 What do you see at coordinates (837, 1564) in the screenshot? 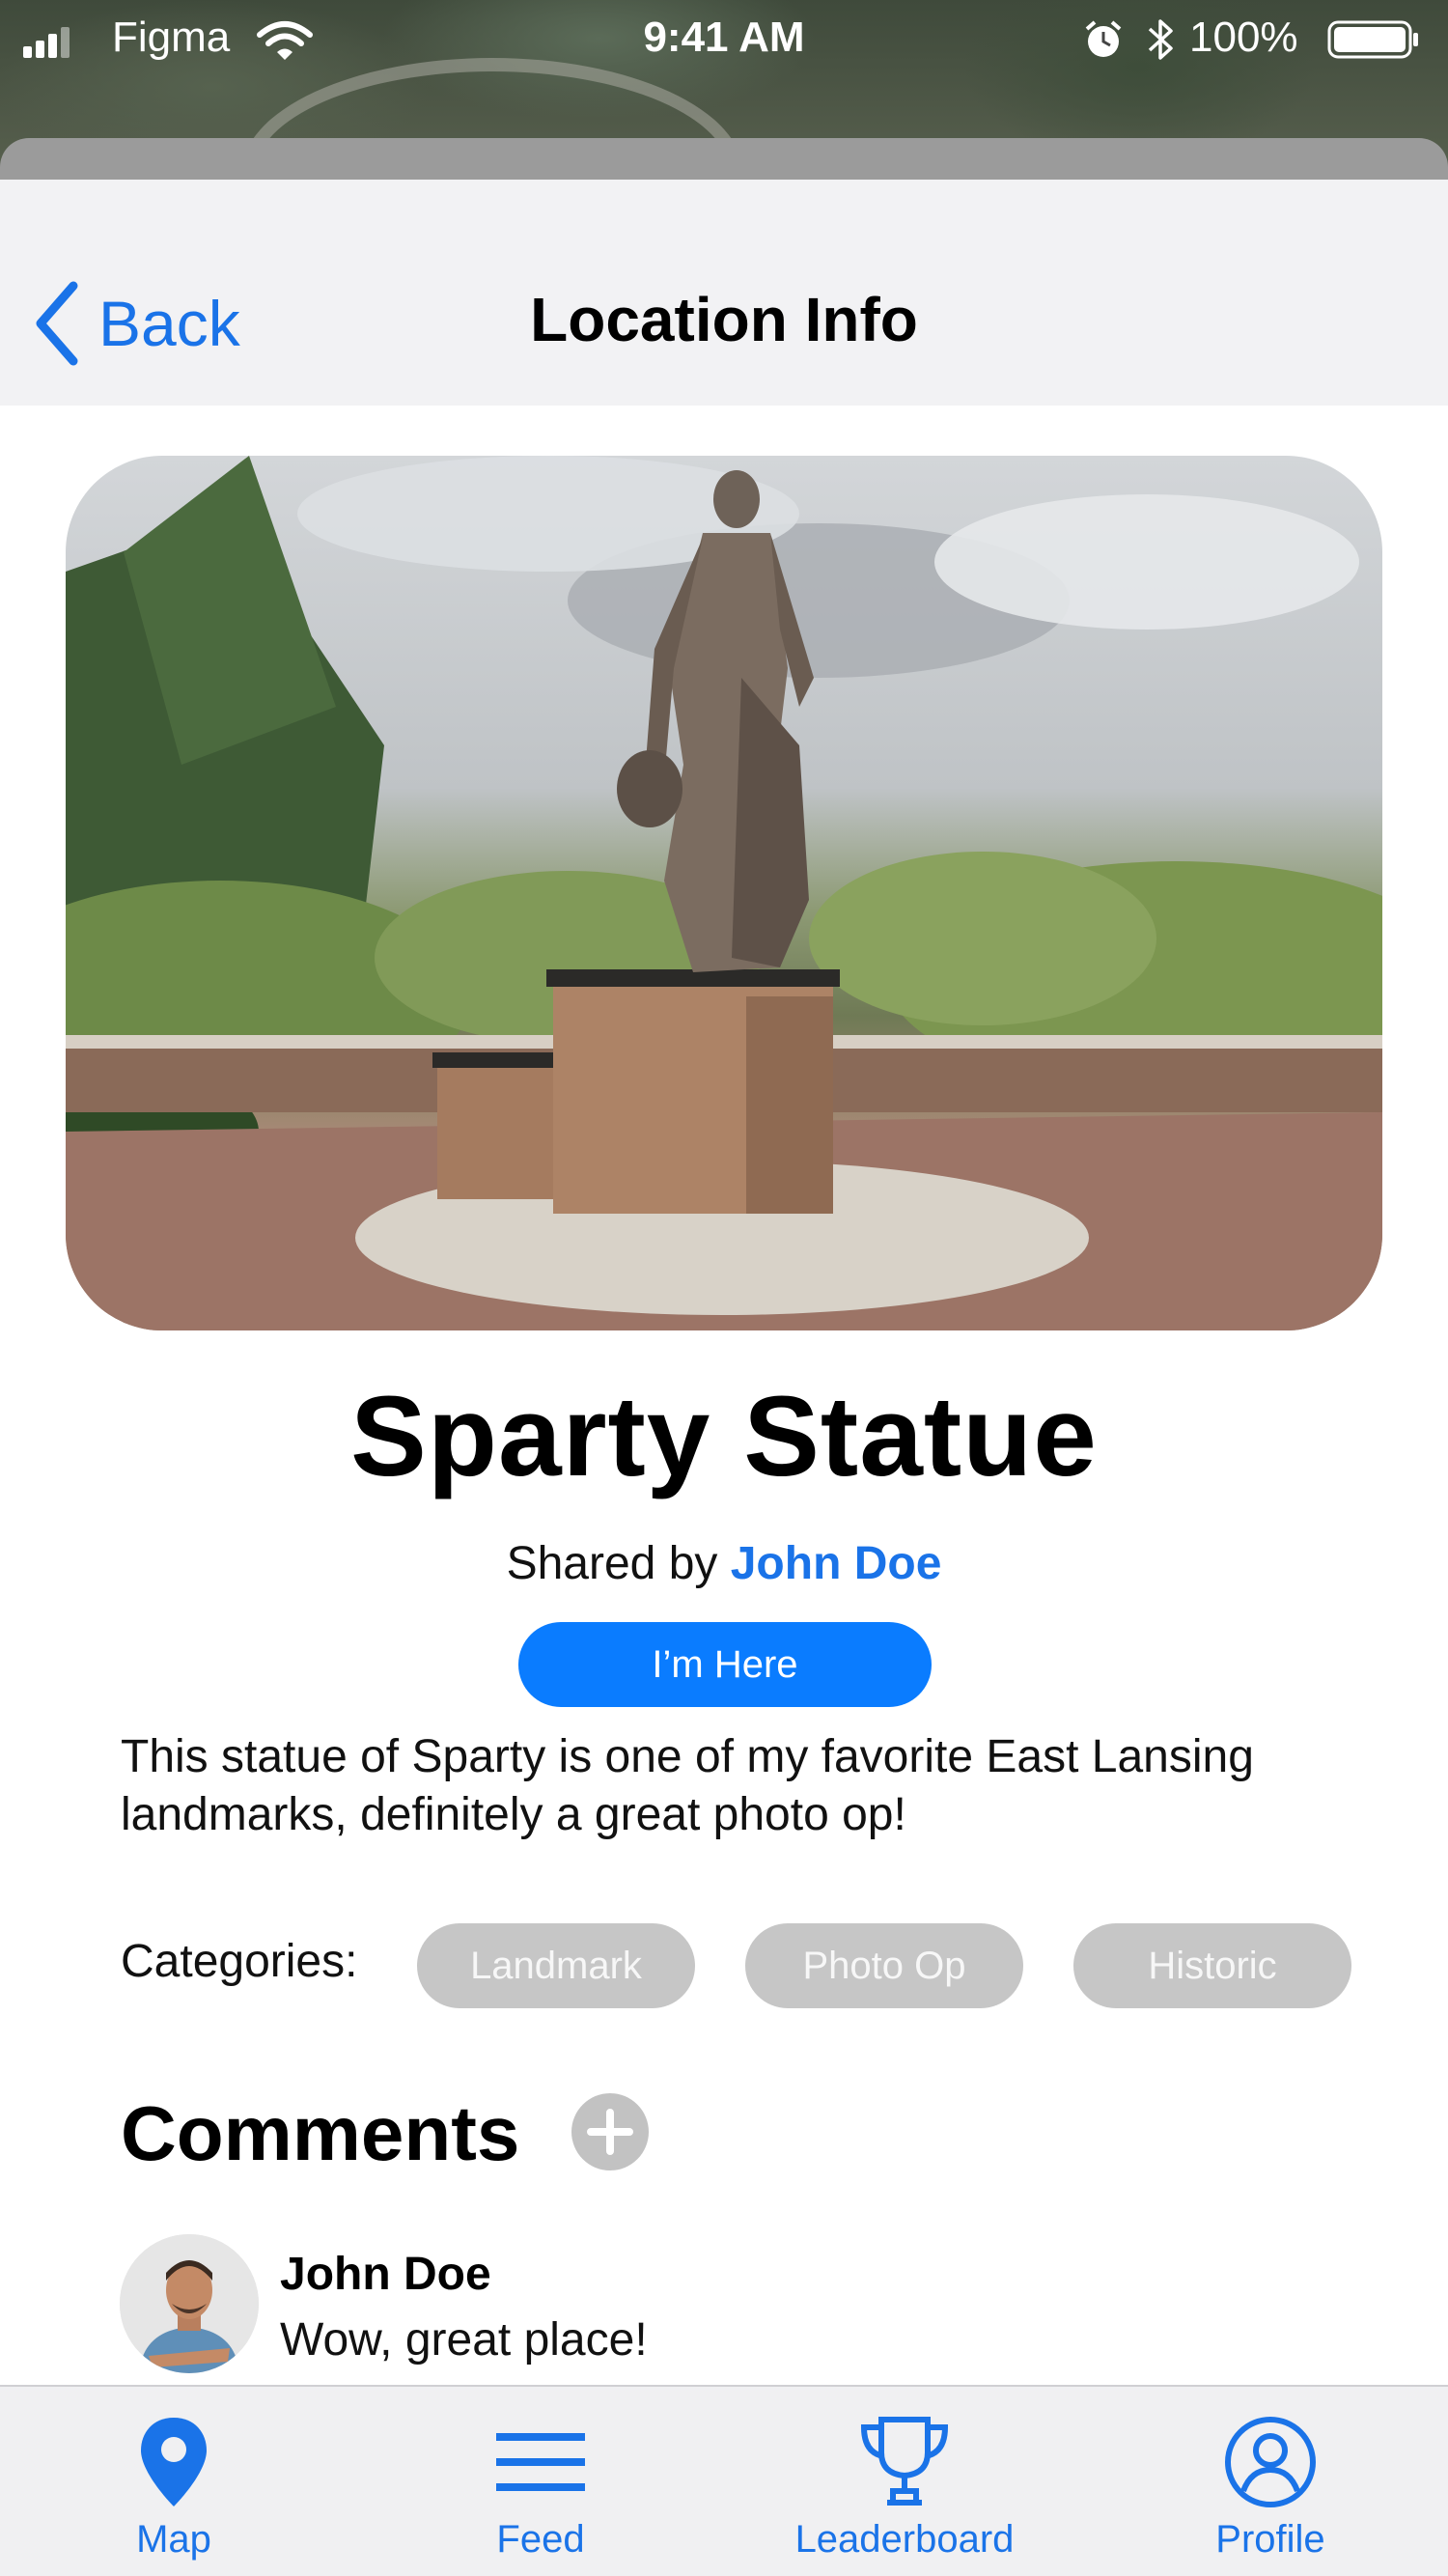
I see `shared-by-author-link: John Doe` at bounding box center [837, 1564].